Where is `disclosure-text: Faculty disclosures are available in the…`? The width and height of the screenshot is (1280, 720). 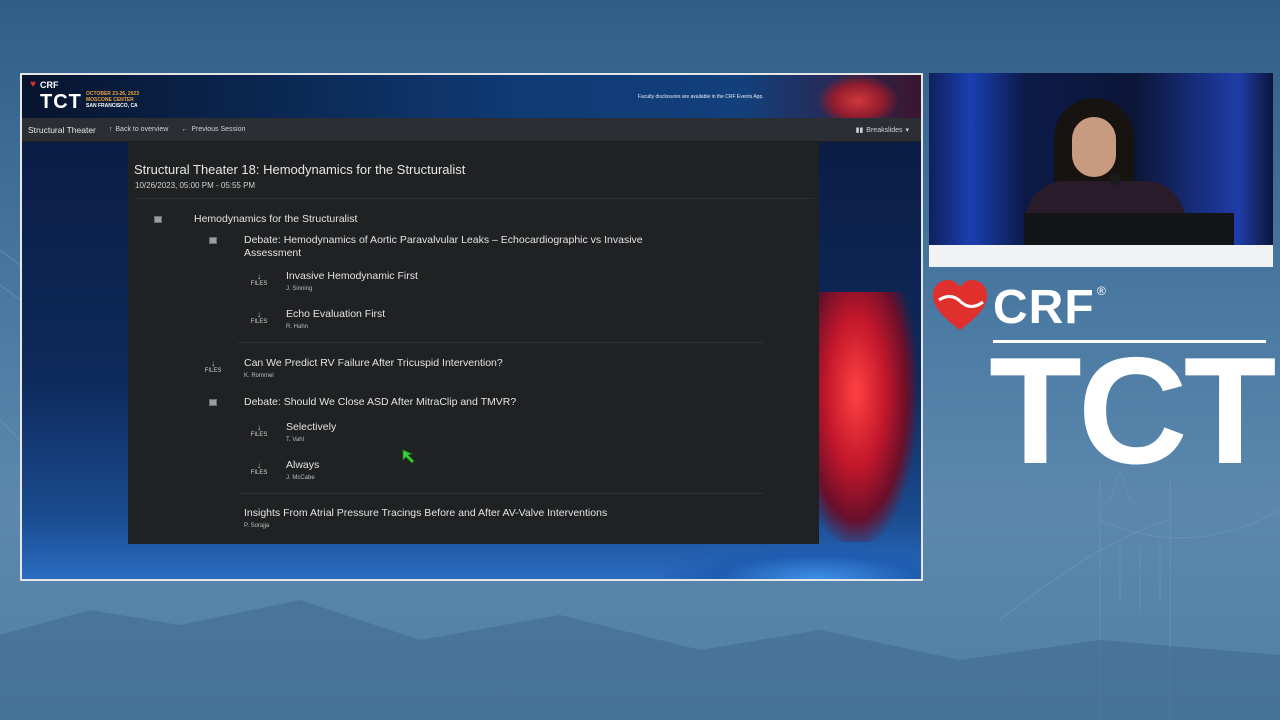
disclosure-text: Faculty disclosures are available in the… is located at coordinates (701, 97).